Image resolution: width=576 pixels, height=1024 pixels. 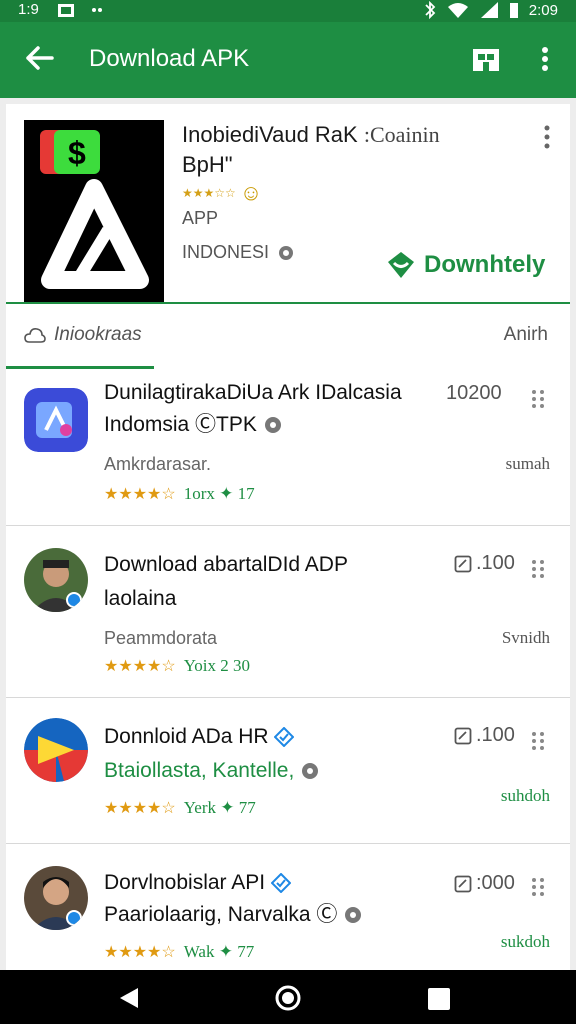 What do you see at coordinates (525, 942) in the screenshot?
I see `row-action: sukdoh` at bounding box center [525, 942].